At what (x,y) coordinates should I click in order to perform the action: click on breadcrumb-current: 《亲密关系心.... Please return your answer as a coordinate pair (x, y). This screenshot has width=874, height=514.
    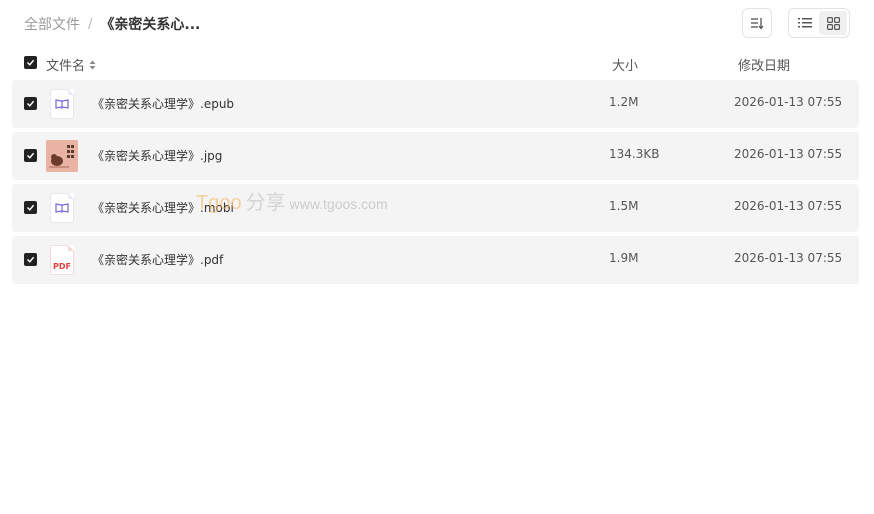
    Looking at the image, I should click on (150, 25).